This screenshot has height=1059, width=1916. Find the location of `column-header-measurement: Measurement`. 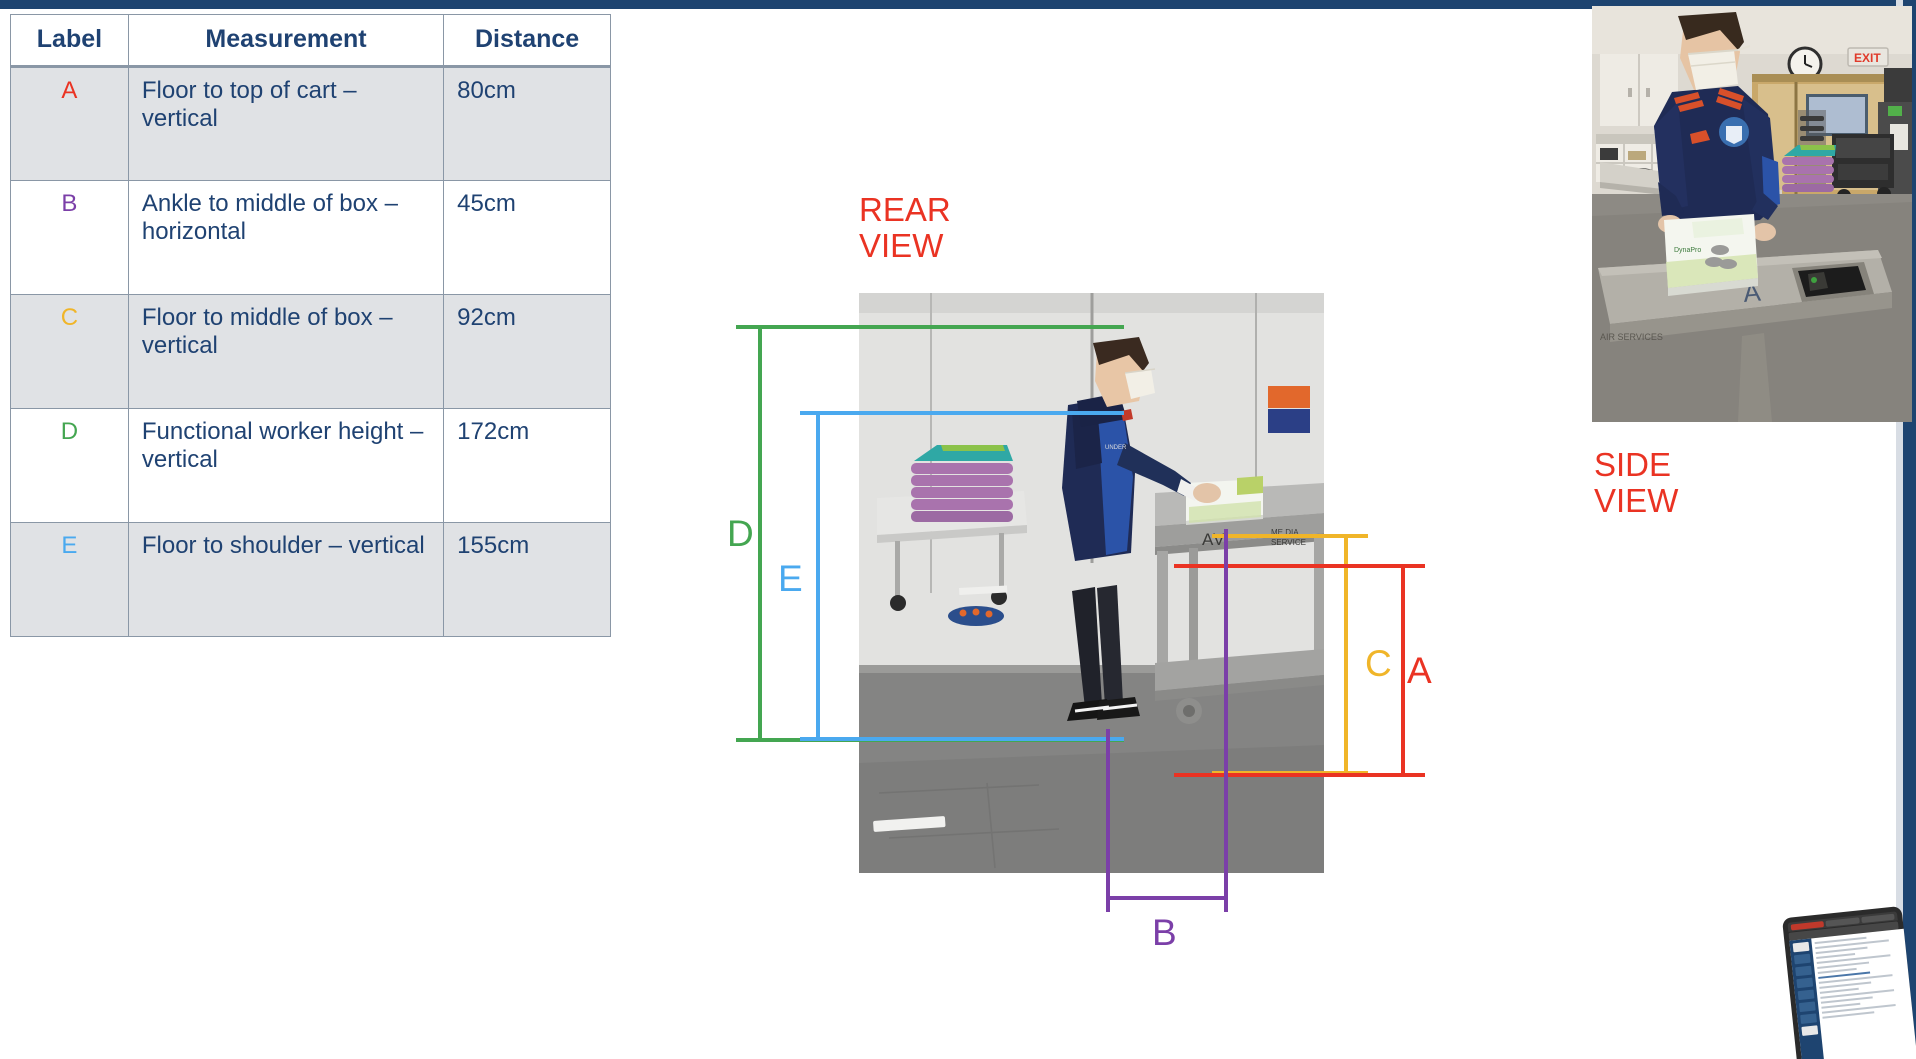

column-header-measurement: Measurement is located at coordinates (286, 41).